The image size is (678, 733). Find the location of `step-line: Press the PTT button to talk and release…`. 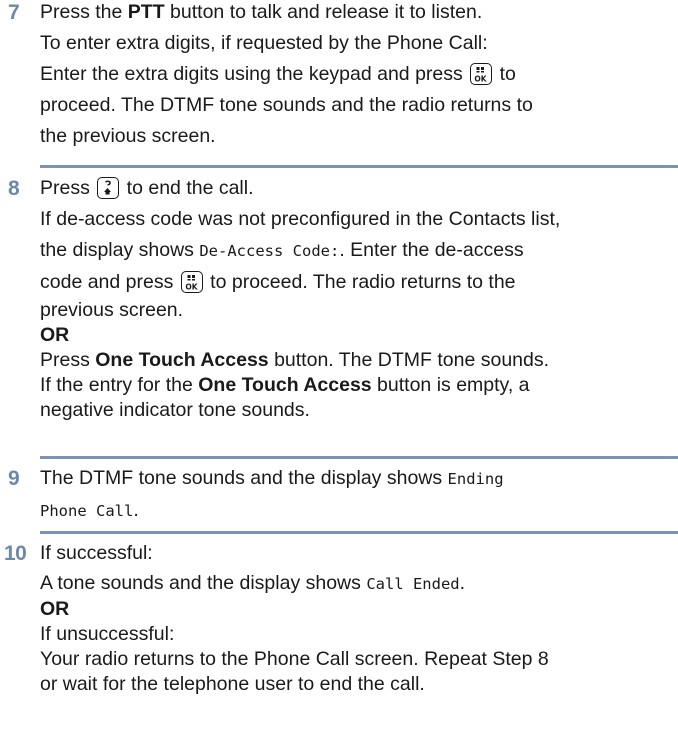

step-line: Press the PTT button to talk and release… is located at coordinates (261, 12).